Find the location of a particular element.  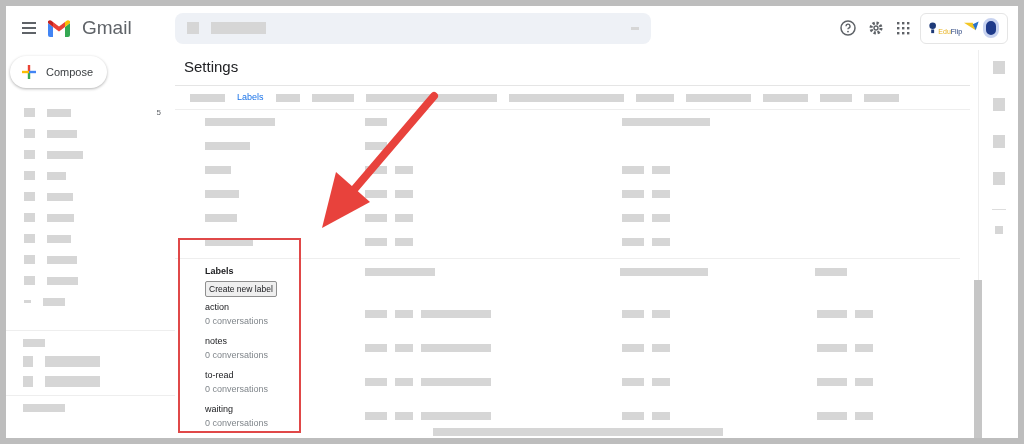

section-heading: Labels is located at coordinates (219, 271).